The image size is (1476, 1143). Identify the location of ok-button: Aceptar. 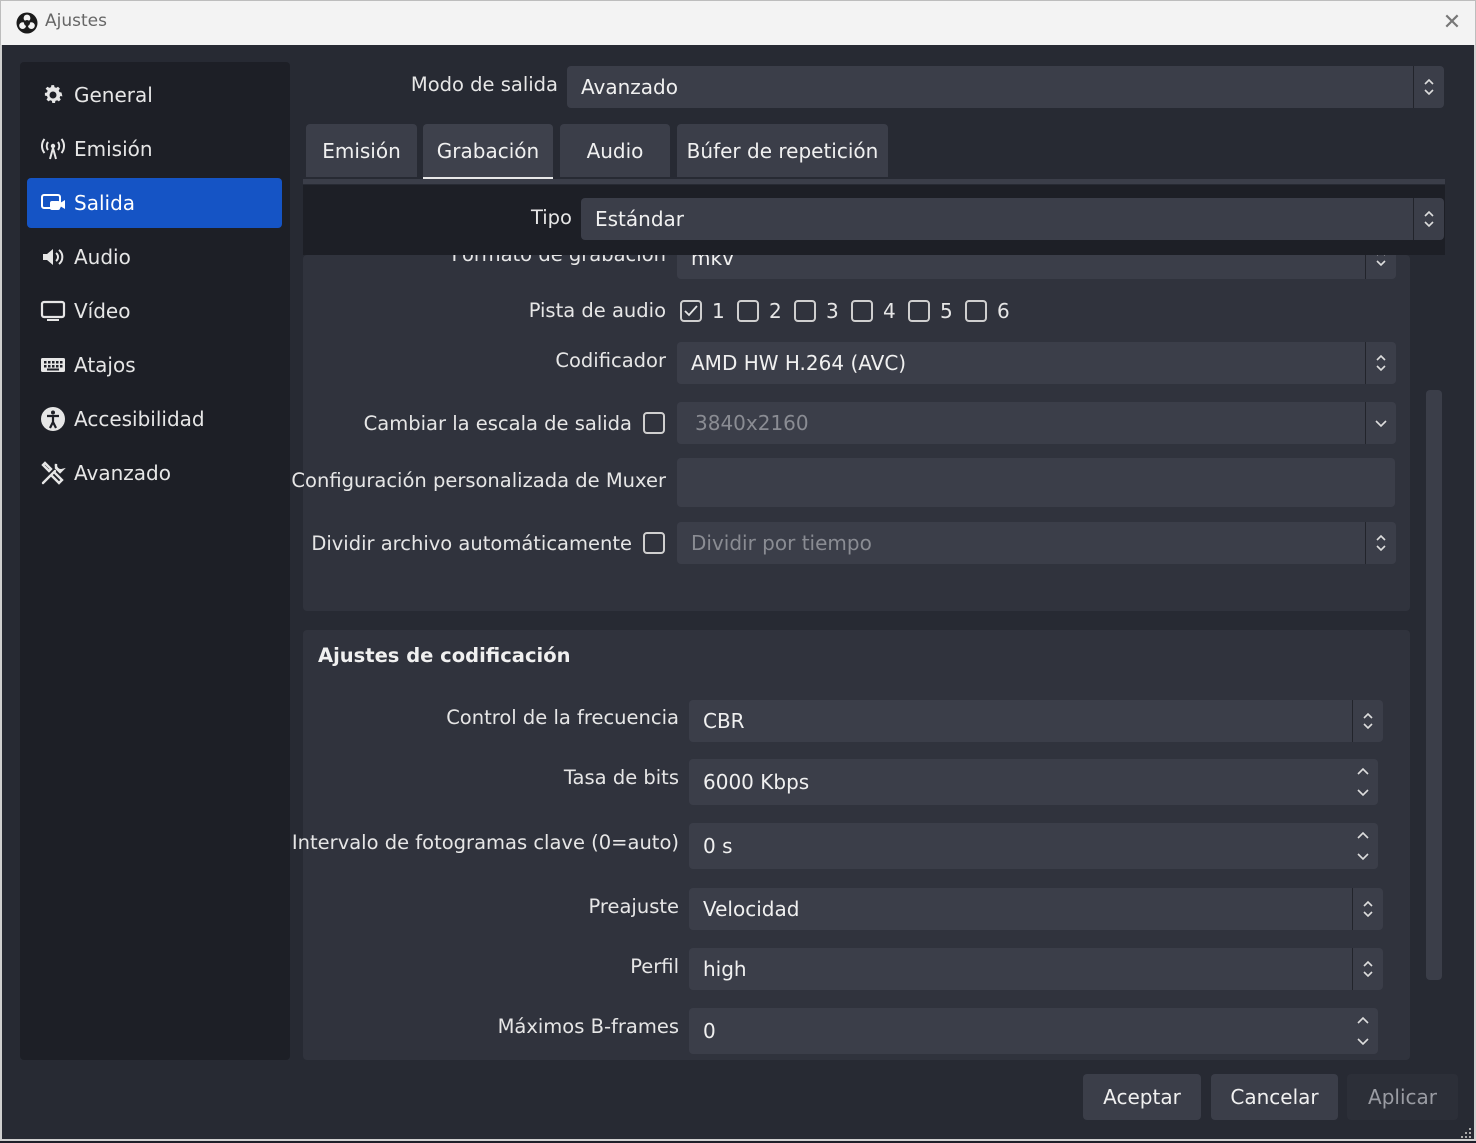
(1142, 1097).